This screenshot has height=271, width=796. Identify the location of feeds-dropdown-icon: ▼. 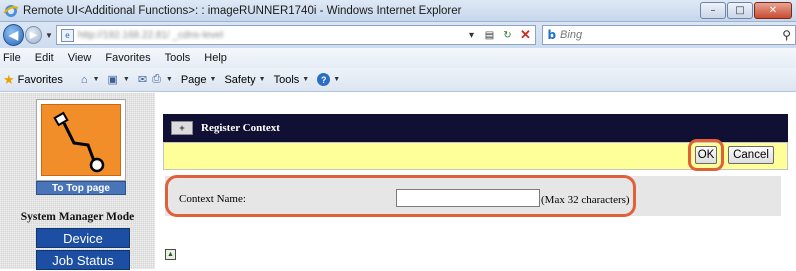
(126, 79).